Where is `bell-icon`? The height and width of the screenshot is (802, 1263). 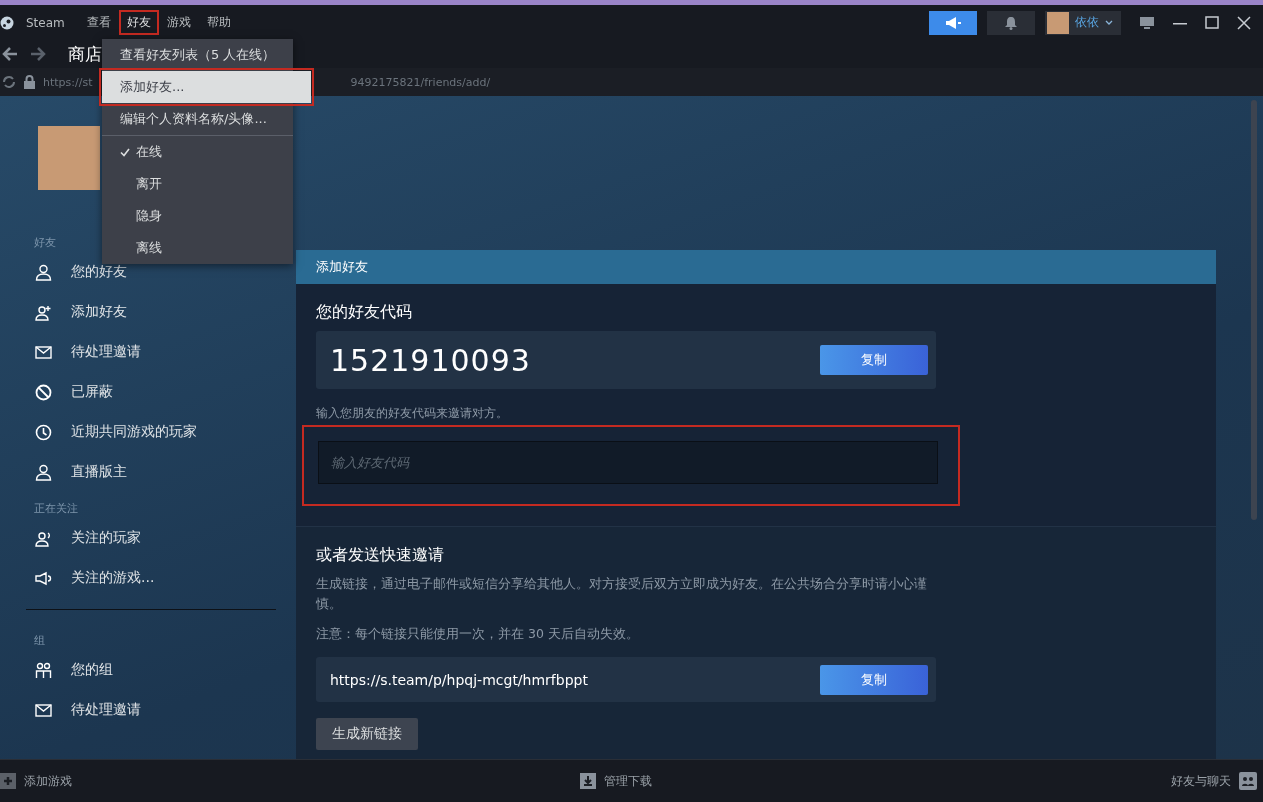 bell-icon is located at coordinates (1011, 22).